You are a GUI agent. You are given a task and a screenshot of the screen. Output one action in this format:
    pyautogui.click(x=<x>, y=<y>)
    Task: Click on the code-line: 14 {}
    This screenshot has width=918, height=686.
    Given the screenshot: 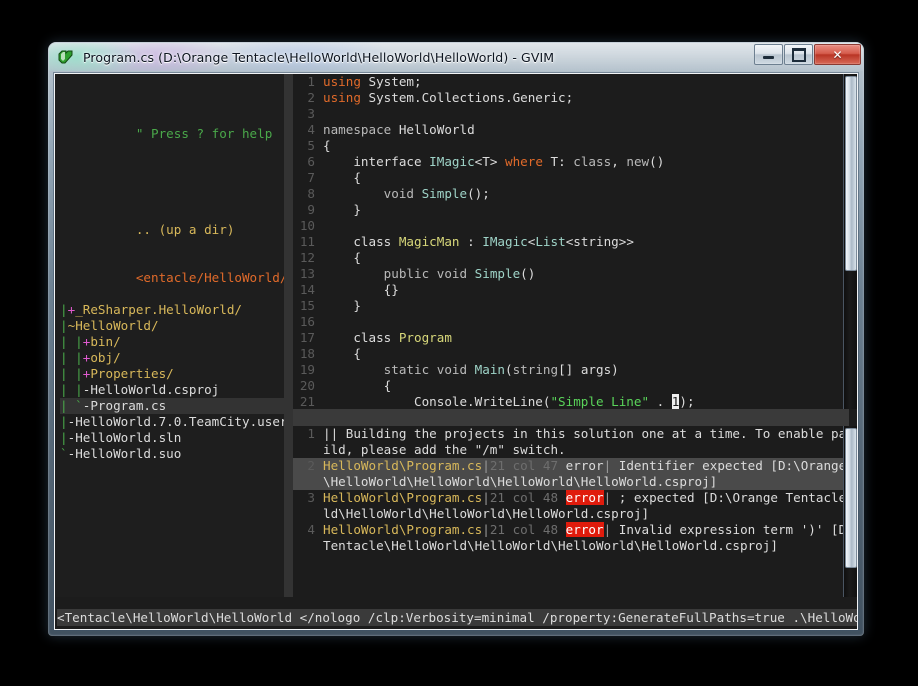 What is the action you would take?
    pyautogui.click(x=571, y=290)
    